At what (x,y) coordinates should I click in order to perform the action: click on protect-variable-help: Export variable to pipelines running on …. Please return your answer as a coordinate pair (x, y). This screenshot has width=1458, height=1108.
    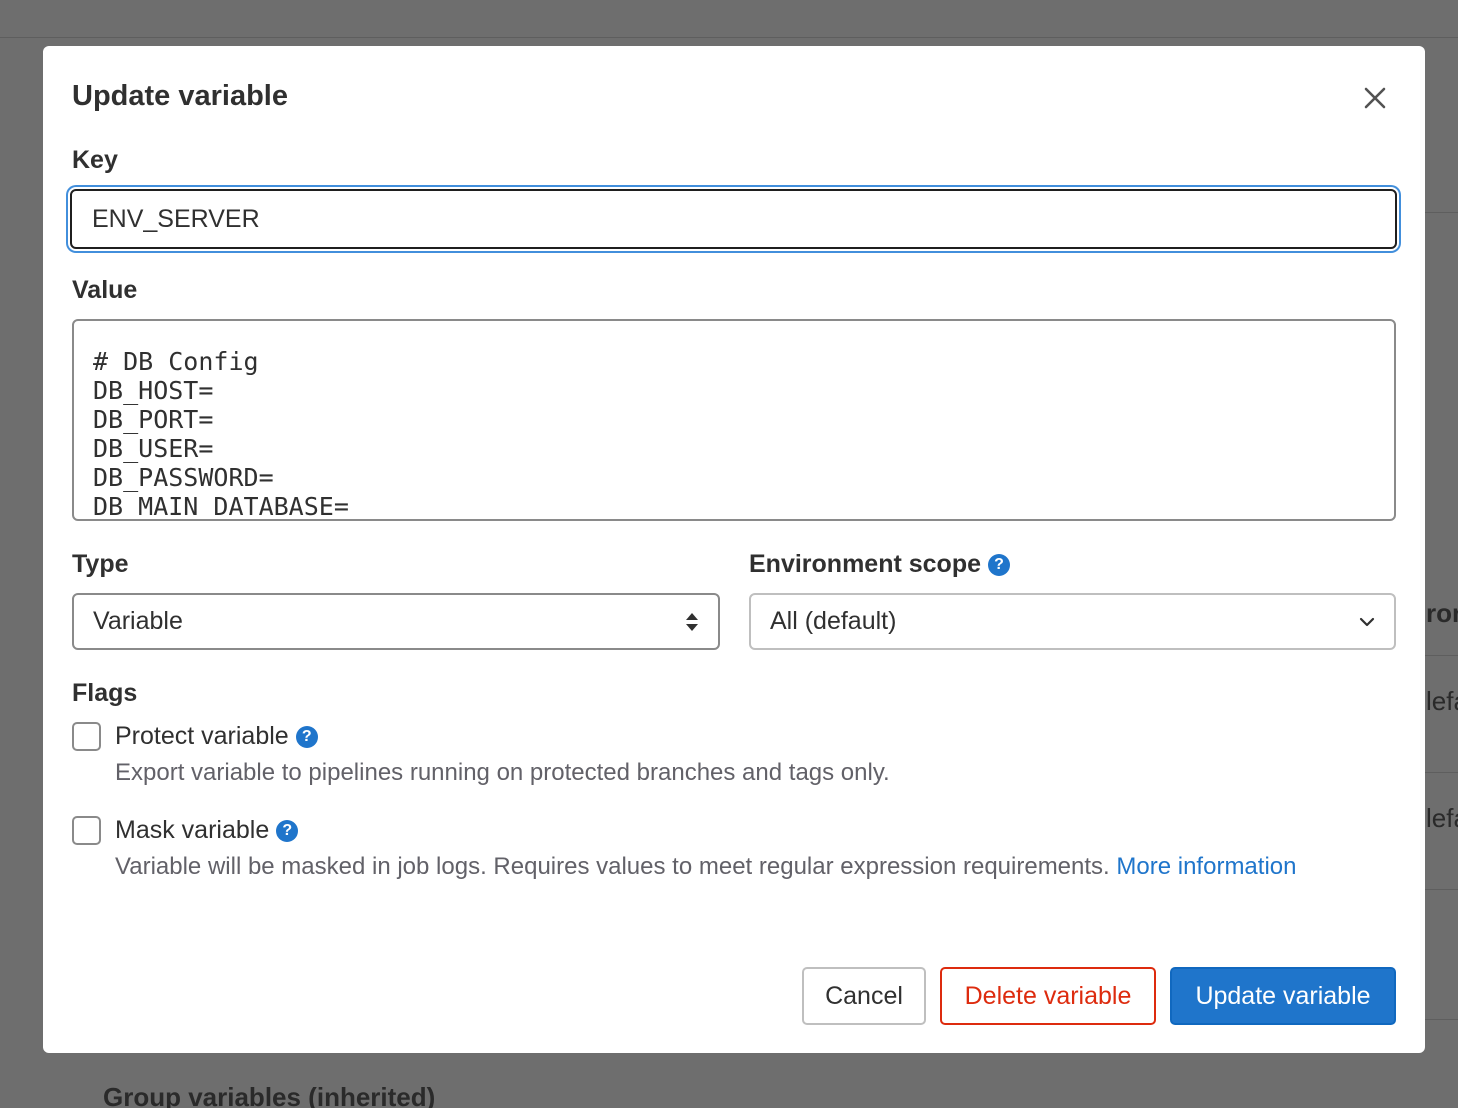
    Looking at the image, I should click on (502, 772).